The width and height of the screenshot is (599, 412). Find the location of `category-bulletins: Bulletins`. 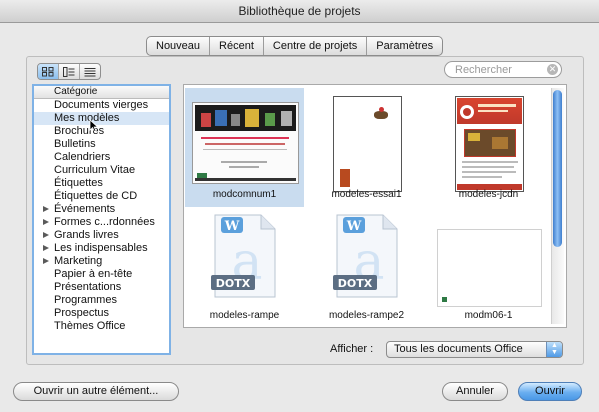

category-bulletins: Bulletins is located at coordinates (101, 144).